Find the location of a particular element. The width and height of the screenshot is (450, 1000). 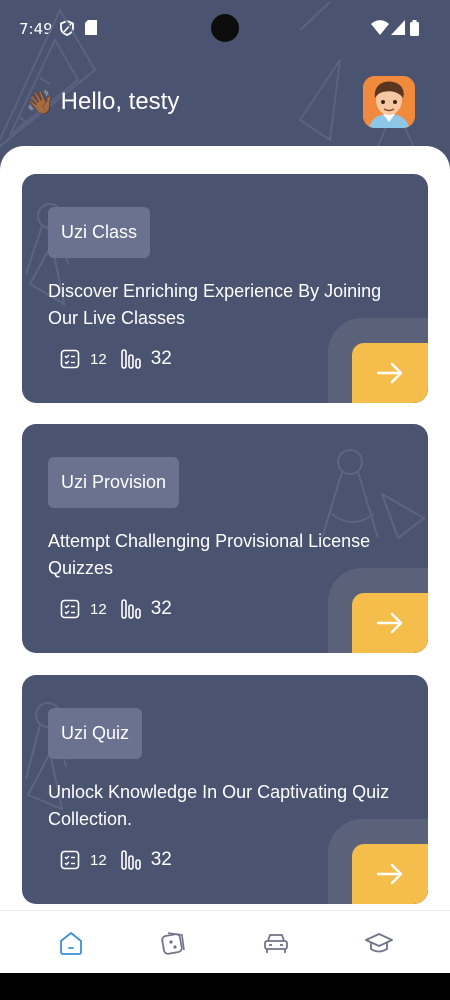

greeting: 👋🏾 Hello, testy is located at coordinates (102, 102).